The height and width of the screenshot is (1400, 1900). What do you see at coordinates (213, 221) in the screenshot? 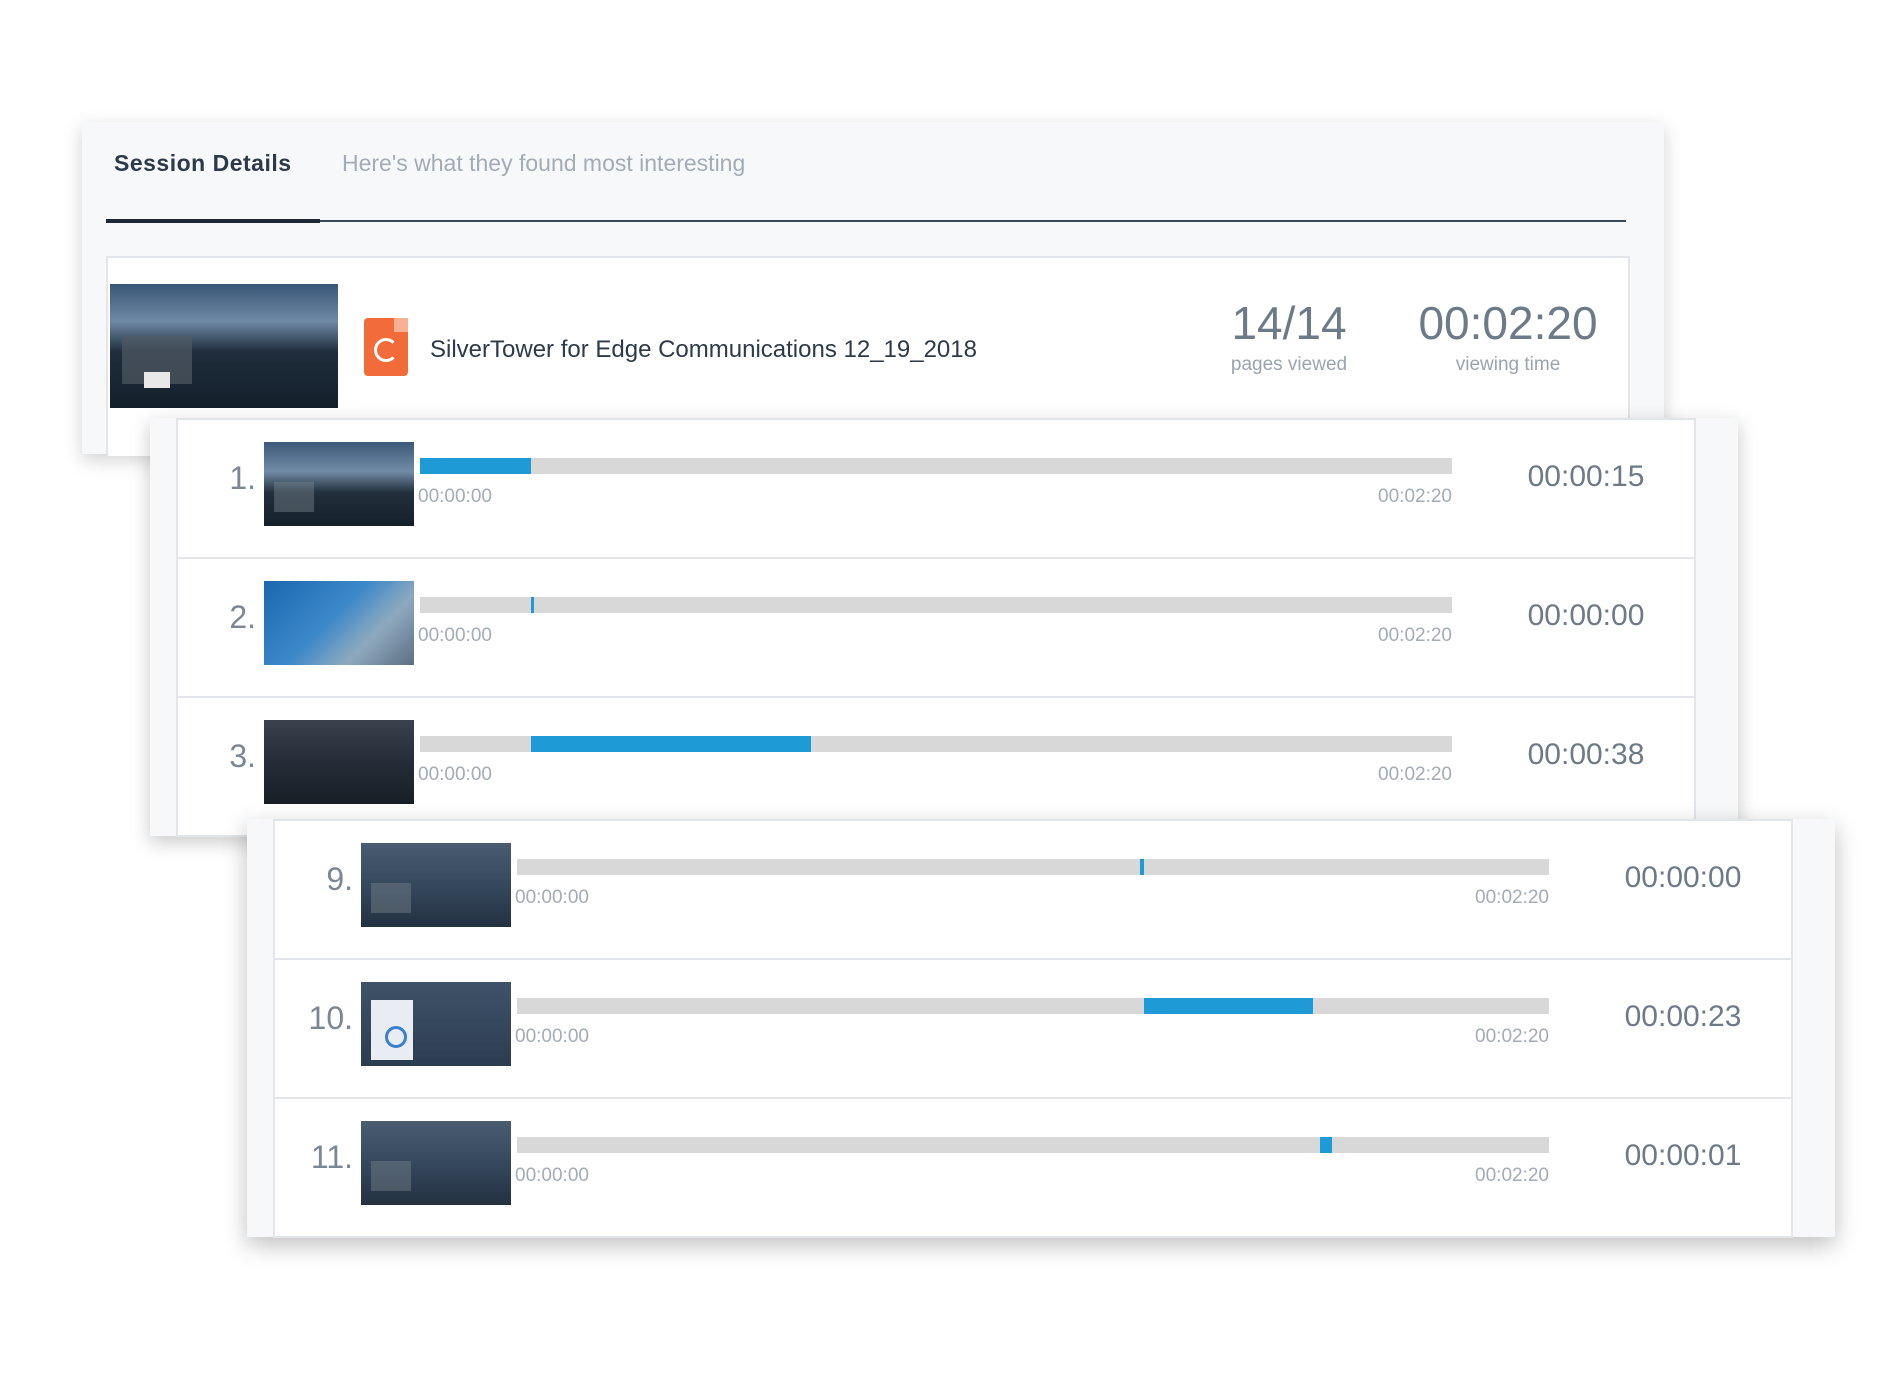
I see `active-tab-indicator` at bounding box center [213, 221].